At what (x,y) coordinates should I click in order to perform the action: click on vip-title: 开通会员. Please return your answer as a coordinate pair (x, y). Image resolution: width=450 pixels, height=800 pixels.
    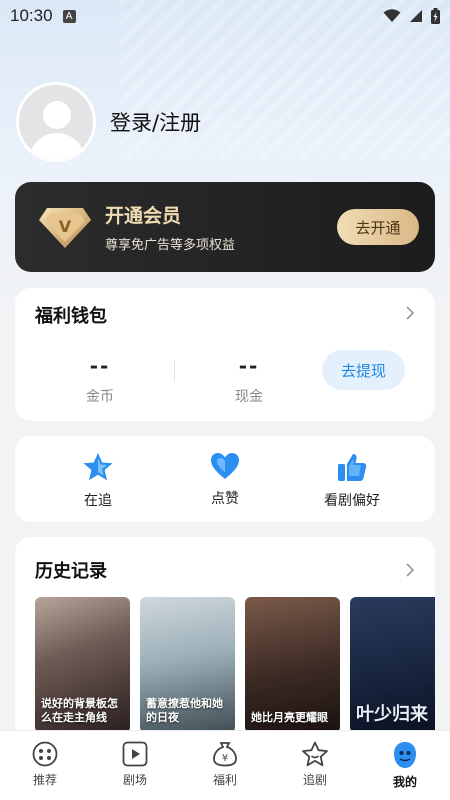
    Looking at the image, I should click on (143, 216).